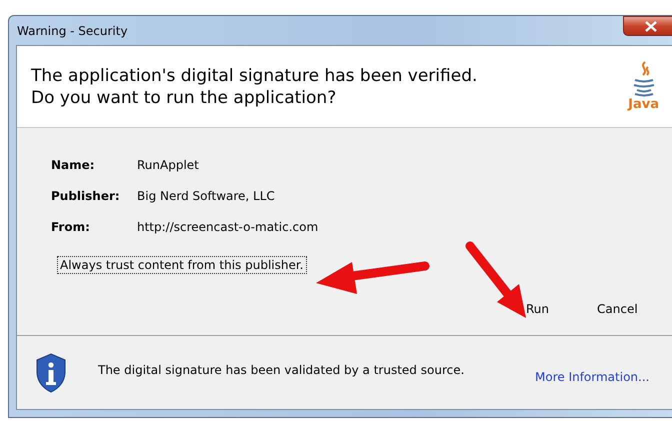  I want to click on header-message: The application's digital signature has been verified., so click(254, 76).